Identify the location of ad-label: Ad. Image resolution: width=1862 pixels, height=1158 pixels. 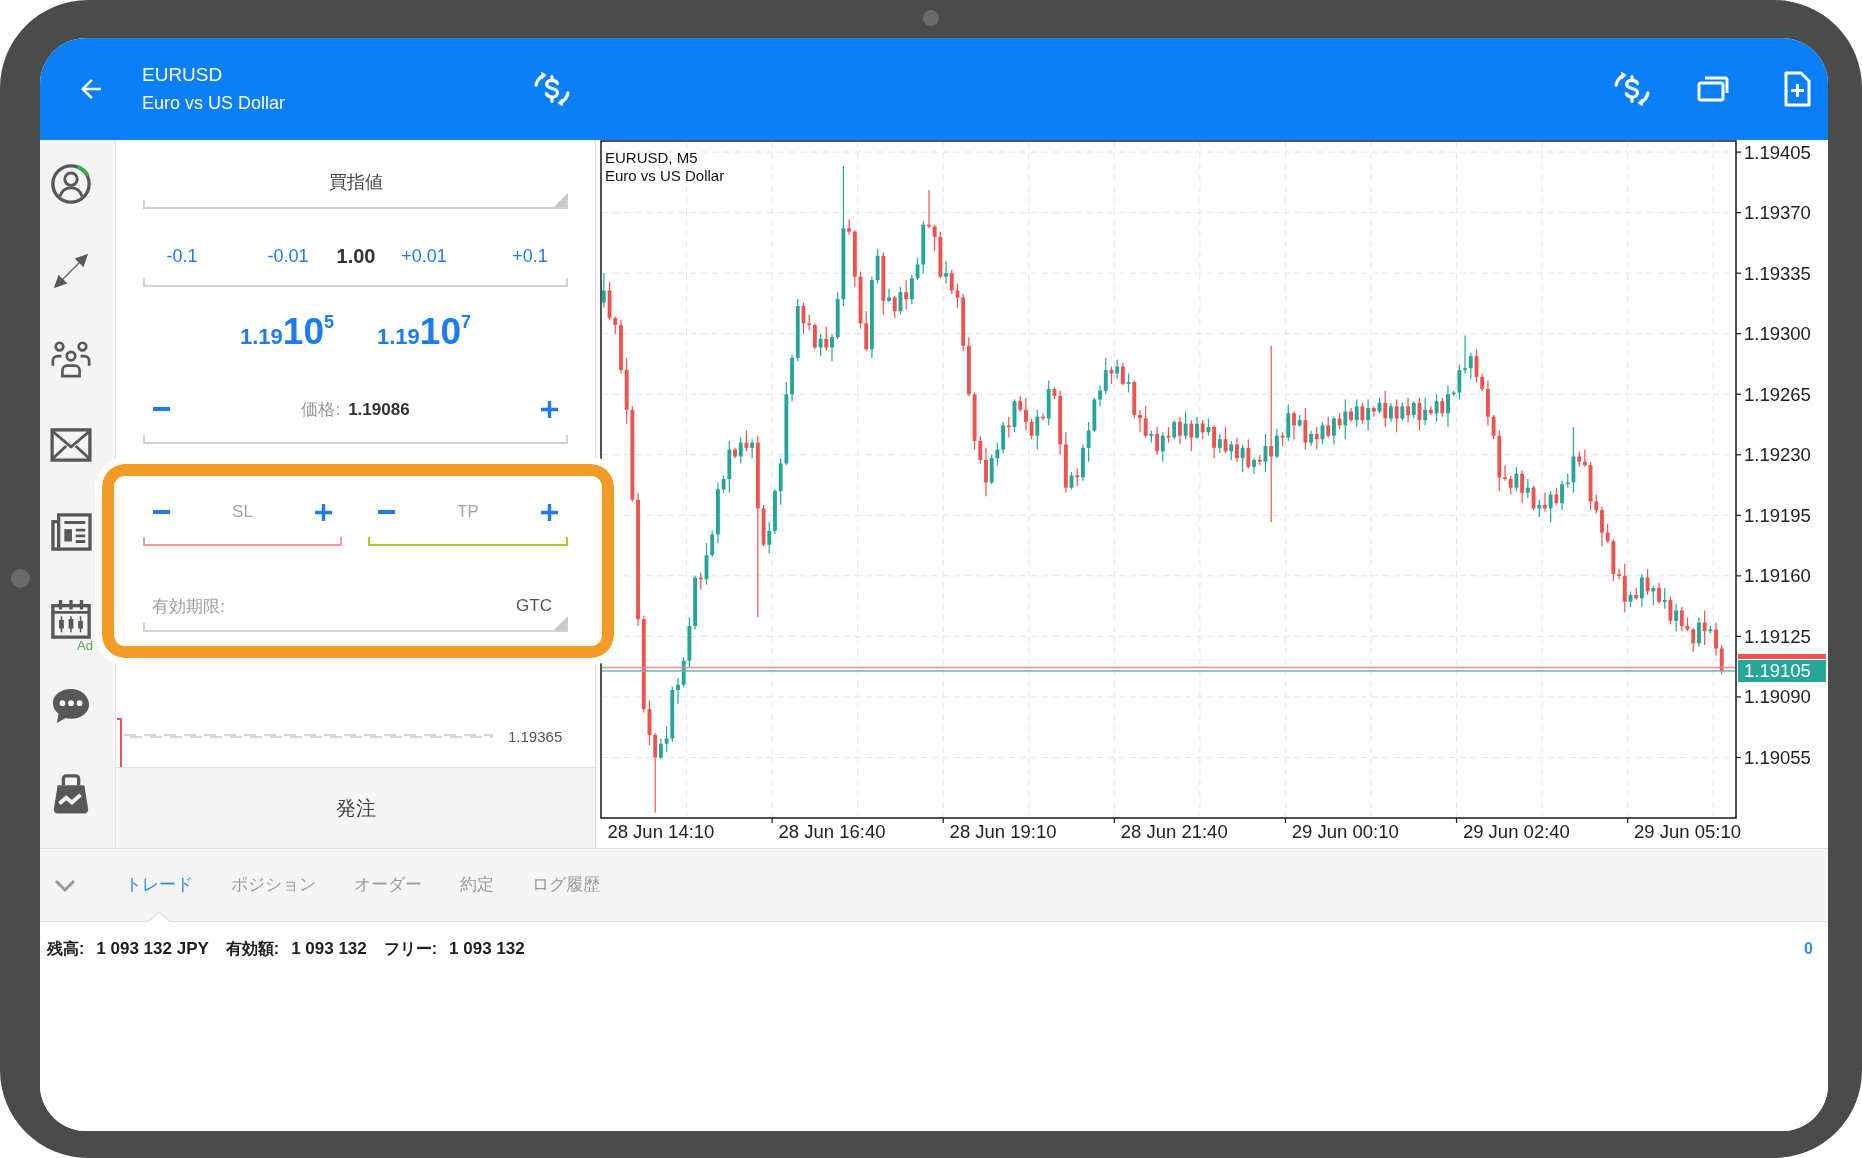
(85, 645).